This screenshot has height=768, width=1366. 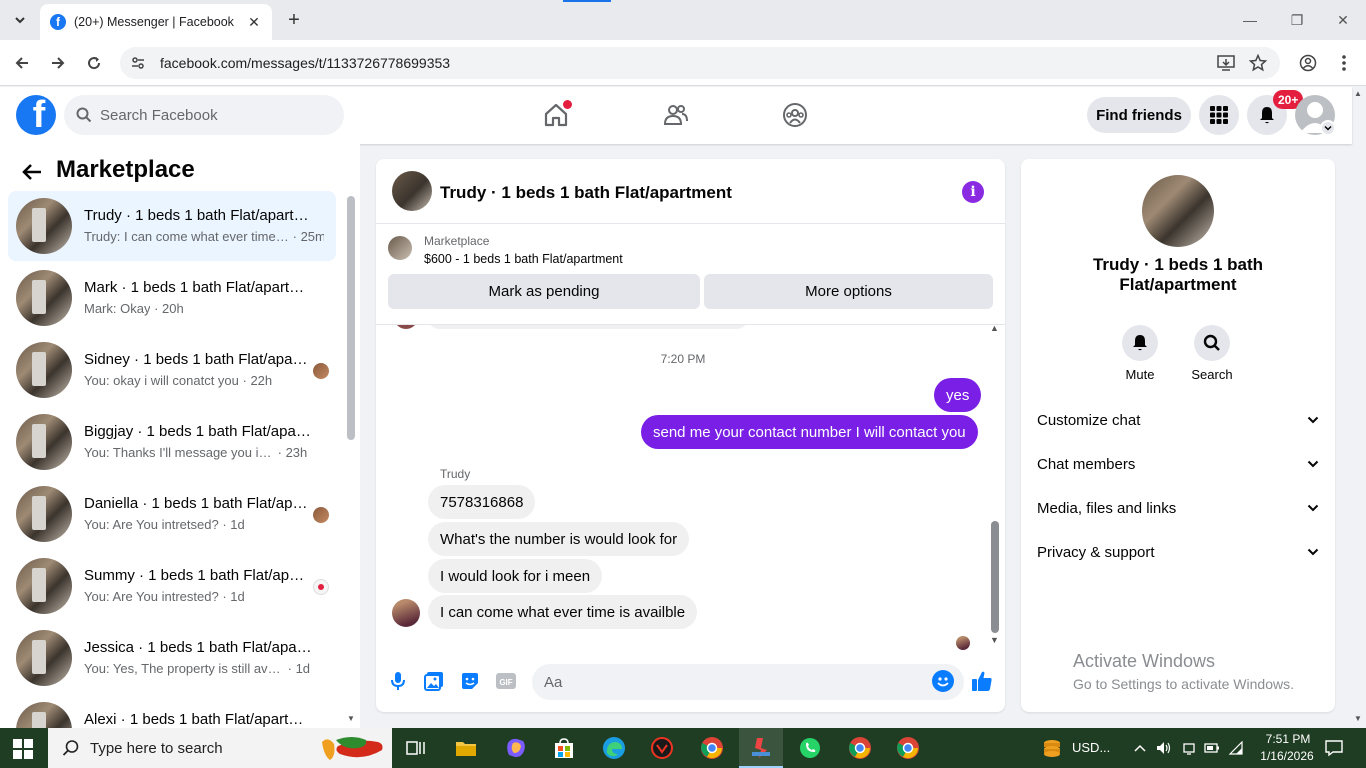 What do you see at coordinates (994, 328) in the screenshot?
I see `scroll-up-arrow-icon: ▲` at bounding box center [994, 328].